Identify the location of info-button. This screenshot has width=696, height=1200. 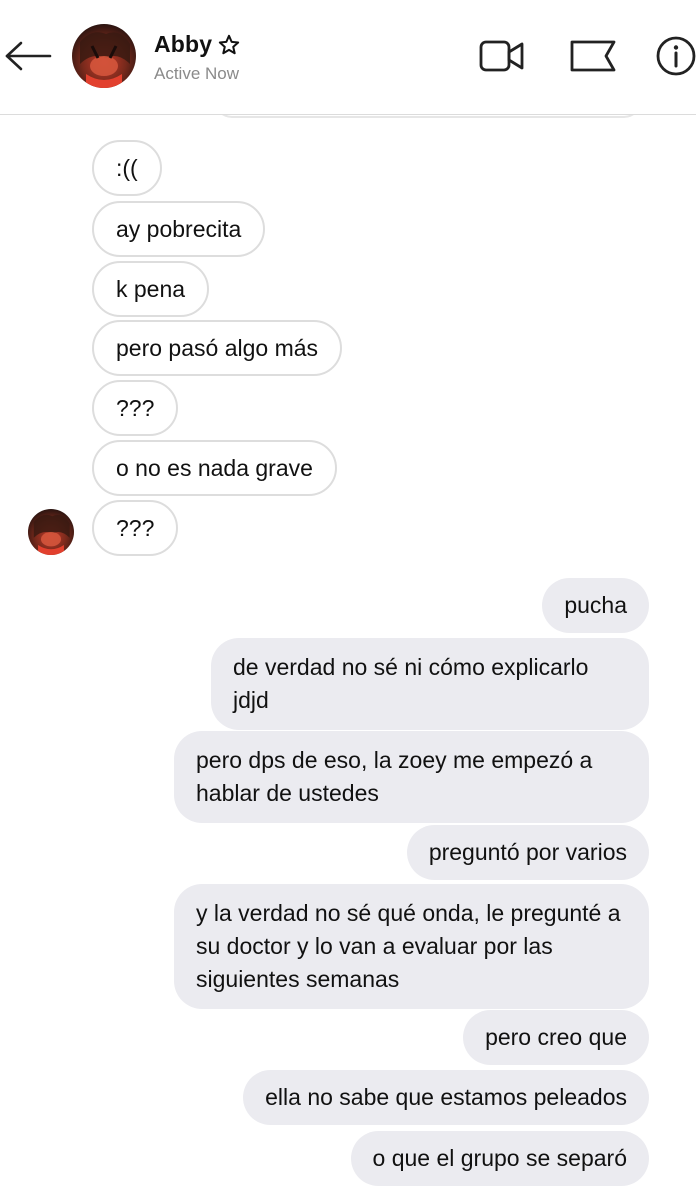
(674, 56).